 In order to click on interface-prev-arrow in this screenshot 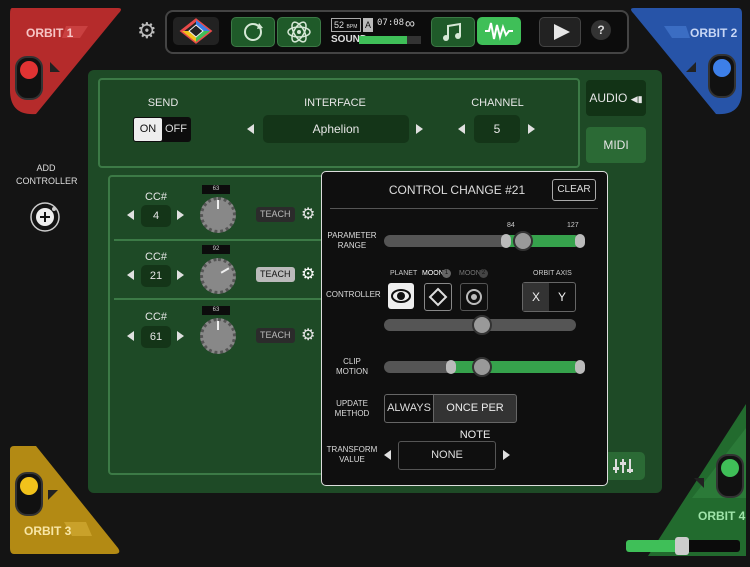, I will do `click(250, 129)`.